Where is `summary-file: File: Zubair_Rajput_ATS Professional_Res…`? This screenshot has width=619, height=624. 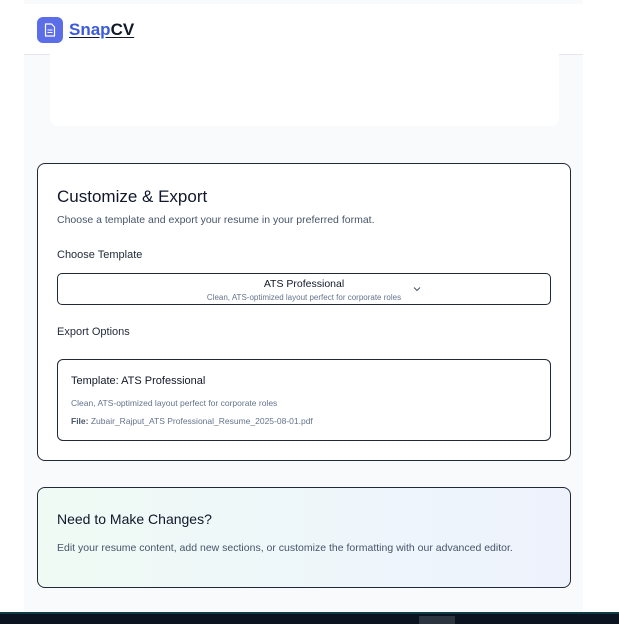
summary-file: File: Zubair_Rajput_ATS Professional_Res… is located at coordinates (192, 421).